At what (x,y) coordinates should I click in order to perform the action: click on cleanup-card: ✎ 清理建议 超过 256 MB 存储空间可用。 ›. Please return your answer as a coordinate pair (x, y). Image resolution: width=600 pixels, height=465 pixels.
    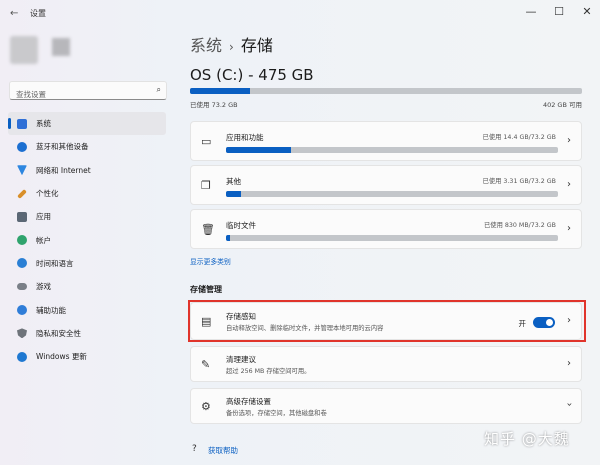
    Looking at the image, I should click on (386, 364).